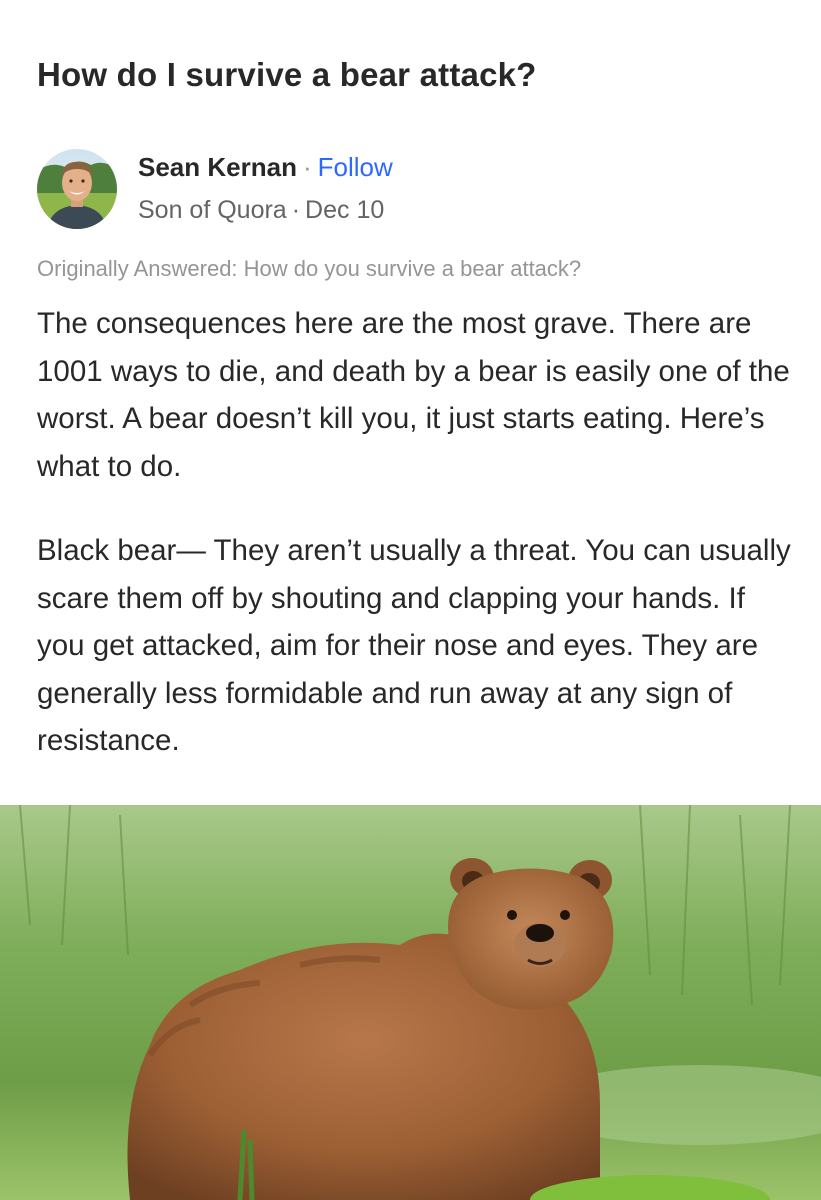  I want to click on avatar-photo-icon, so click(77, 189).